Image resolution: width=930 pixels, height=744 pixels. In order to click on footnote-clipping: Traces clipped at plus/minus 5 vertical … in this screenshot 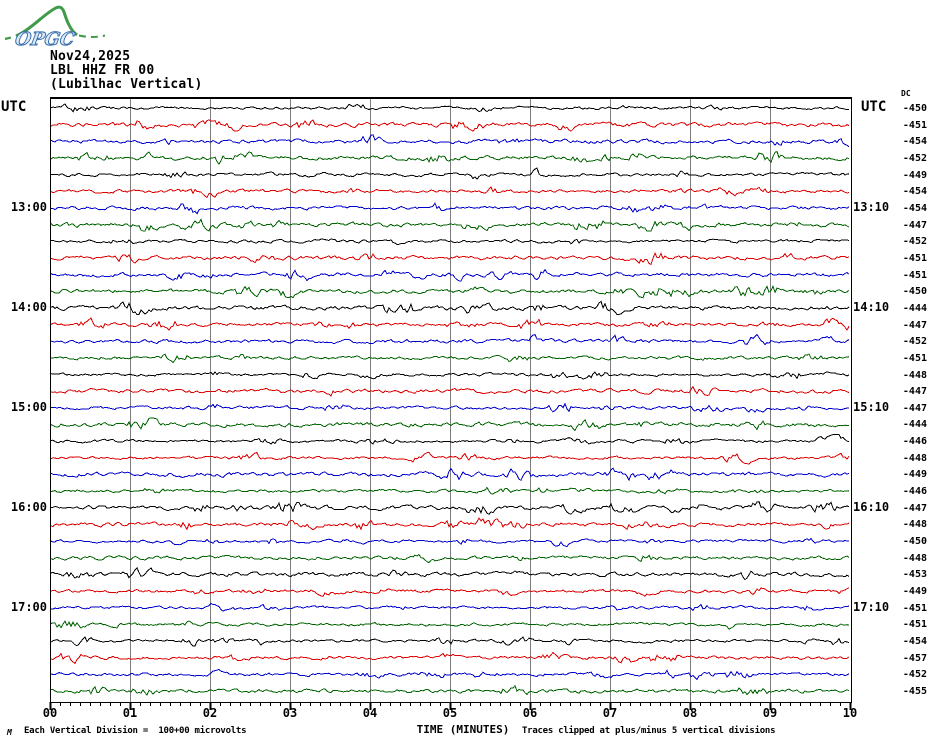, I will do `click(649, 731)`.